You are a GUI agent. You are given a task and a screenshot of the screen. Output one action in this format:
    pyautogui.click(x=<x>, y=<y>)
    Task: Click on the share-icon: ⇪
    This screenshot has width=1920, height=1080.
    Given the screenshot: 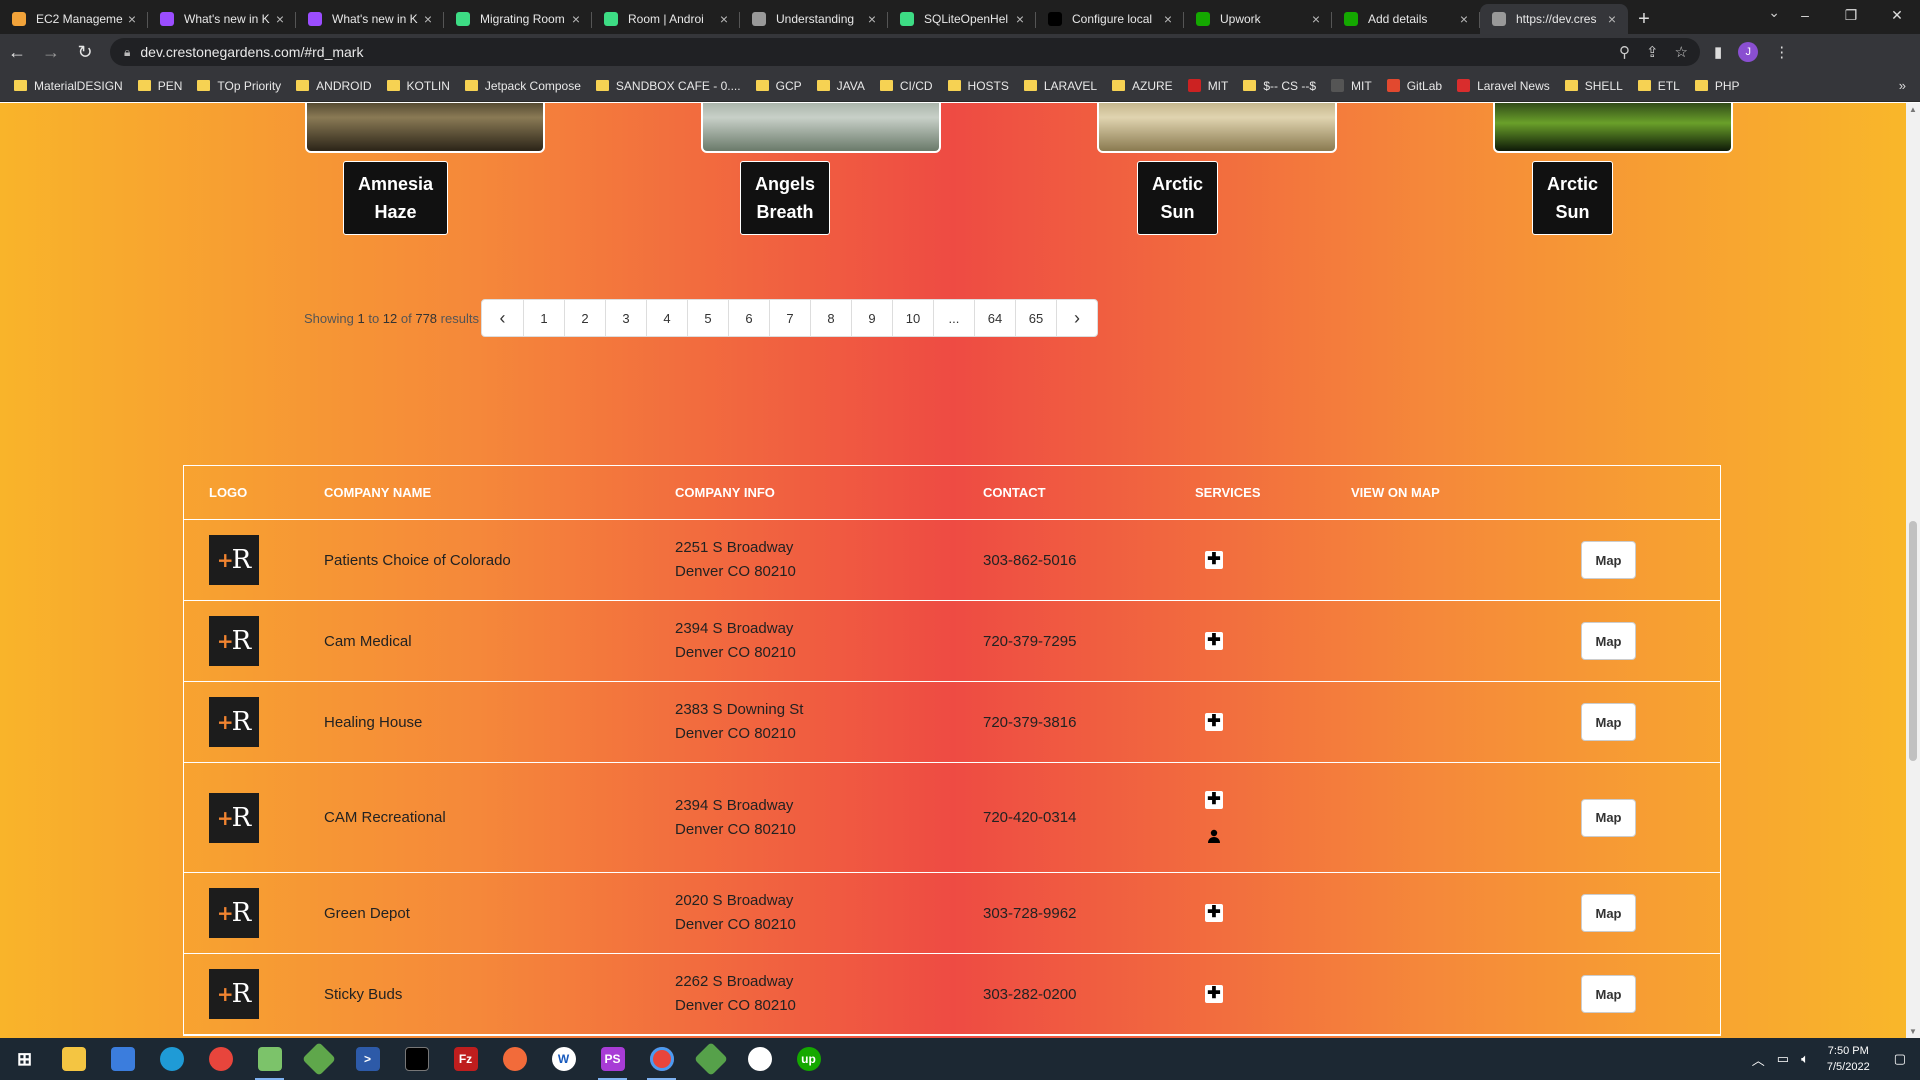 What is the action you would take?
    pyautogui.click(x=1652, y=52)
    